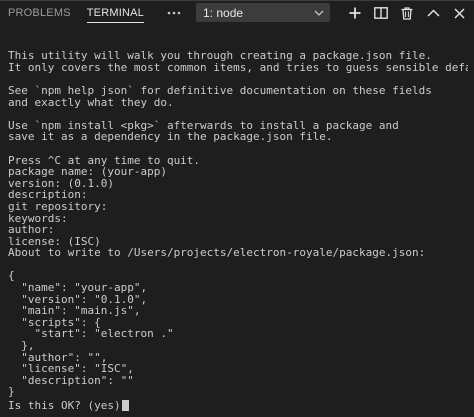 This screenshot has height=417, width=474. I want to click on terminal-selector: 1: node, so click(263, 12).